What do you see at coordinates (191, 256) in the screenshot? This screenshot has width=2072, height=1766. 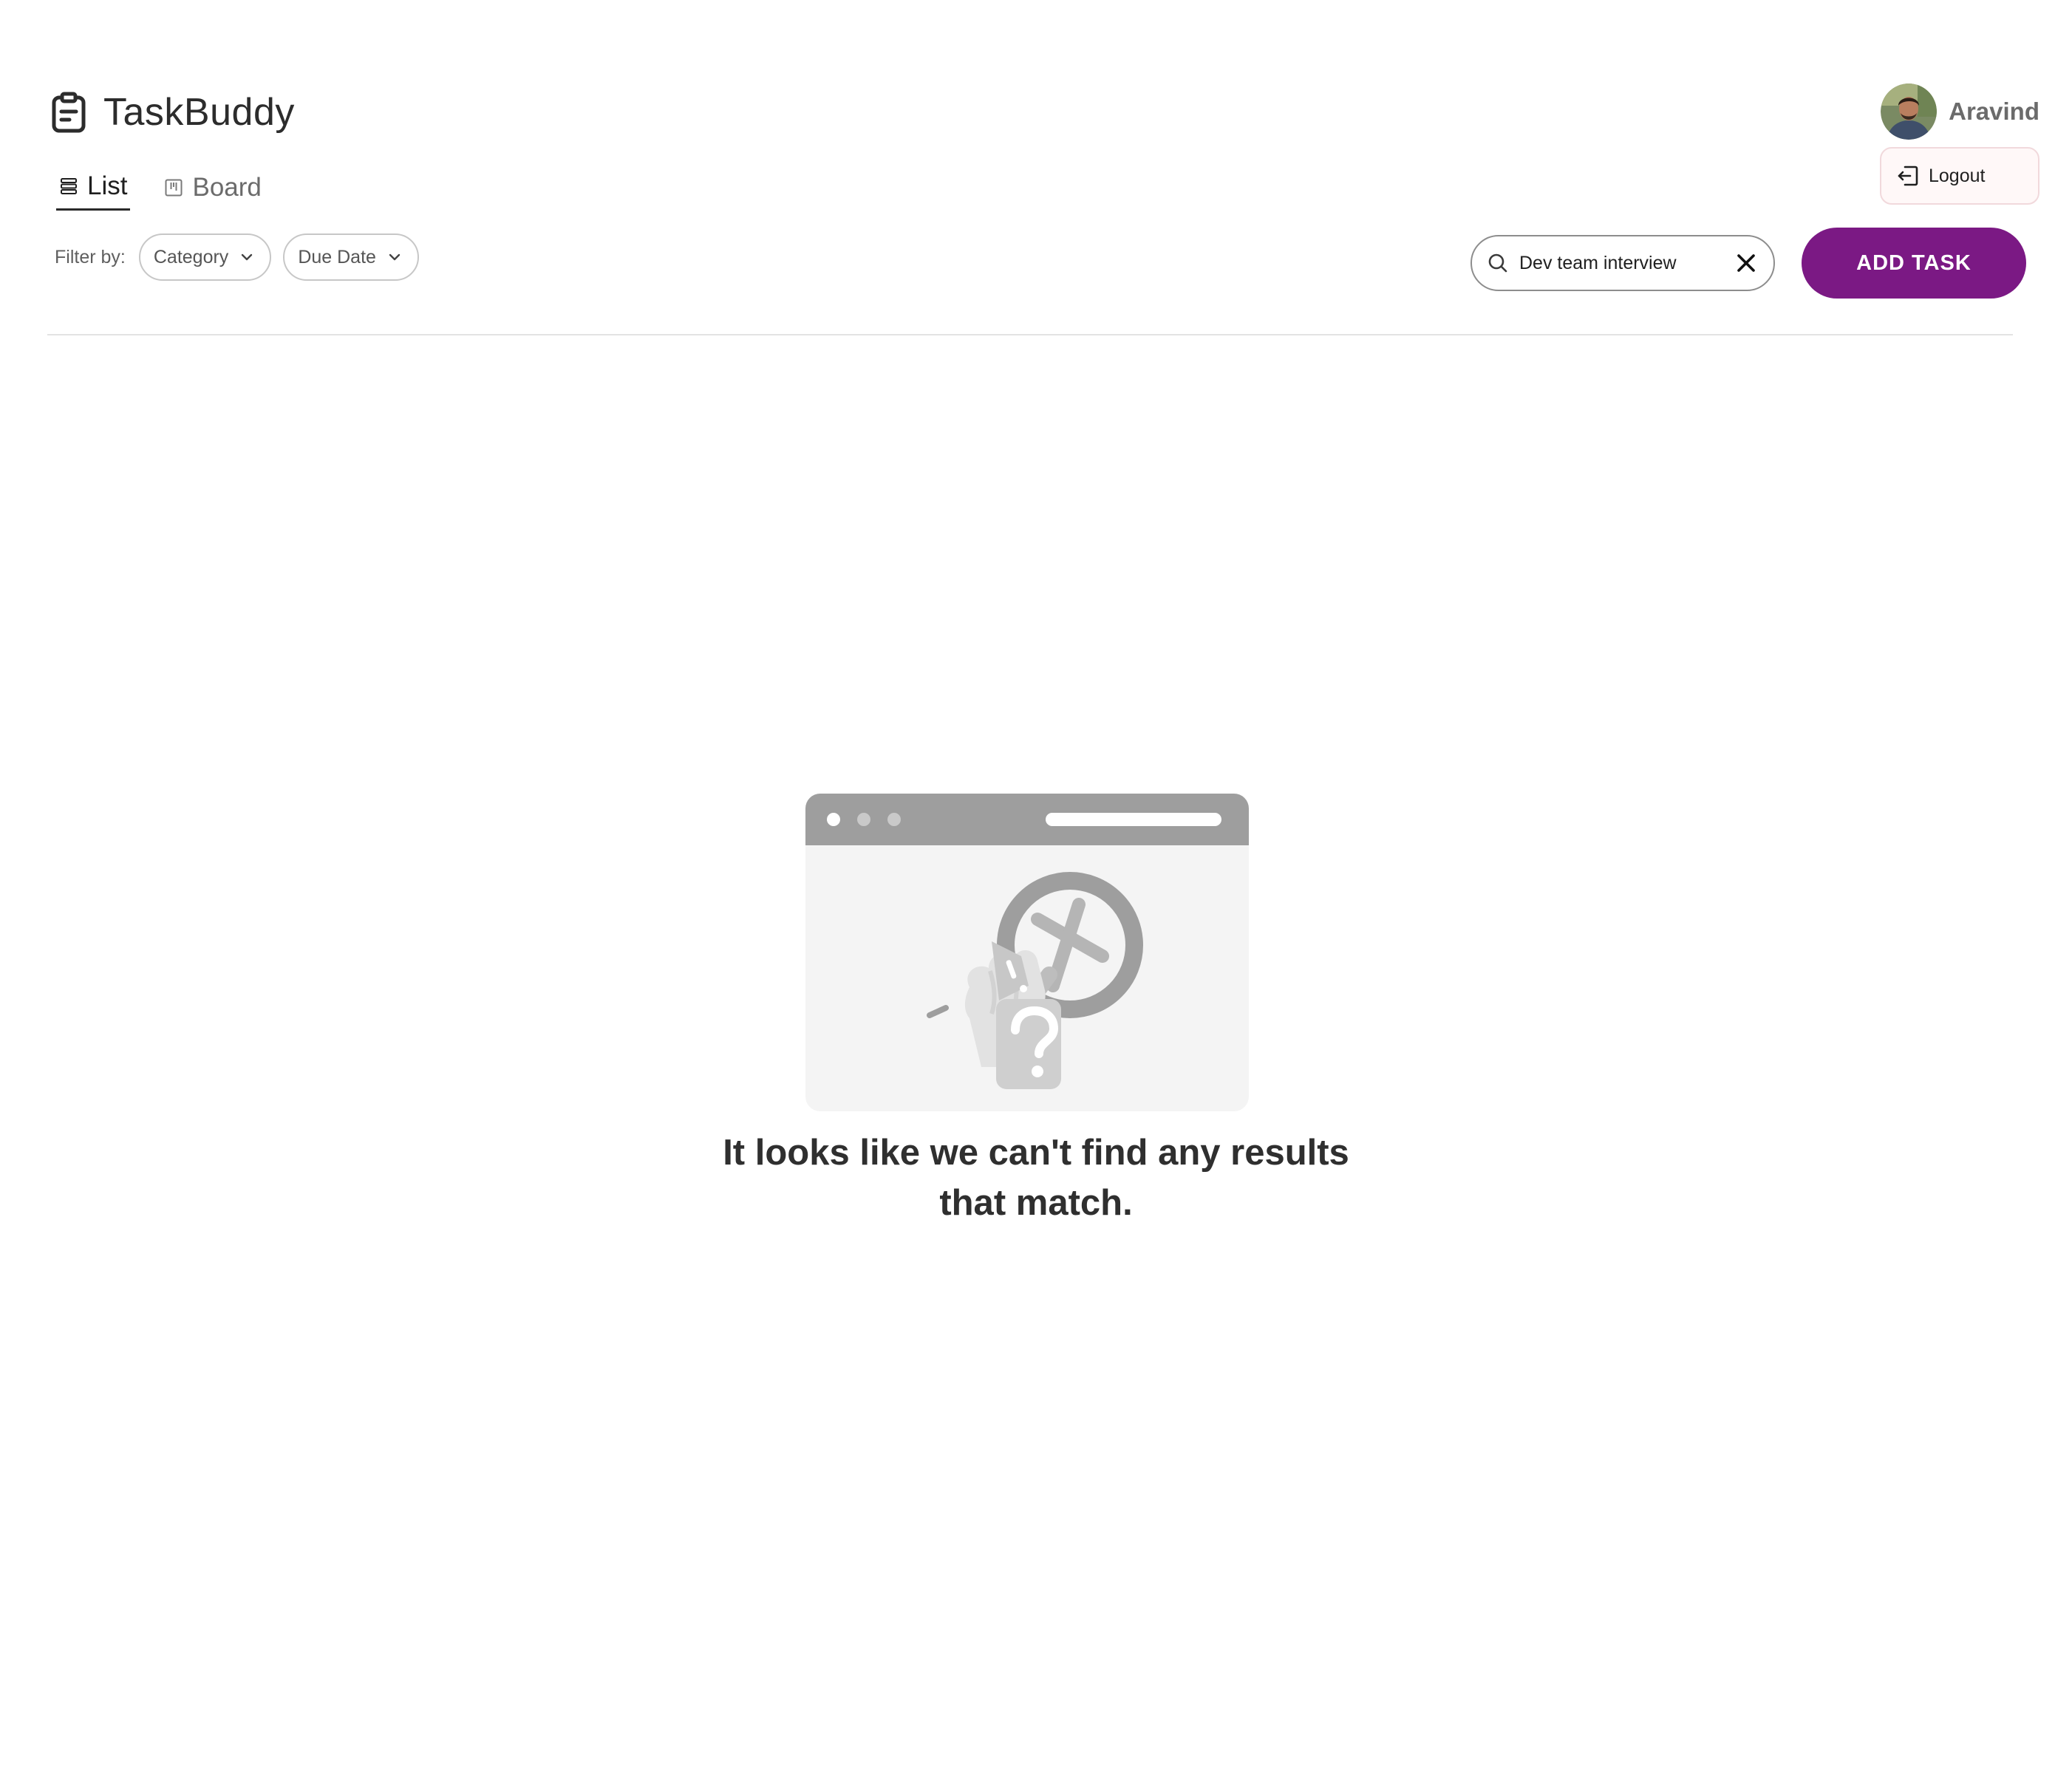 I see `category-filter-label: Category` at bounding box center [191, 256].